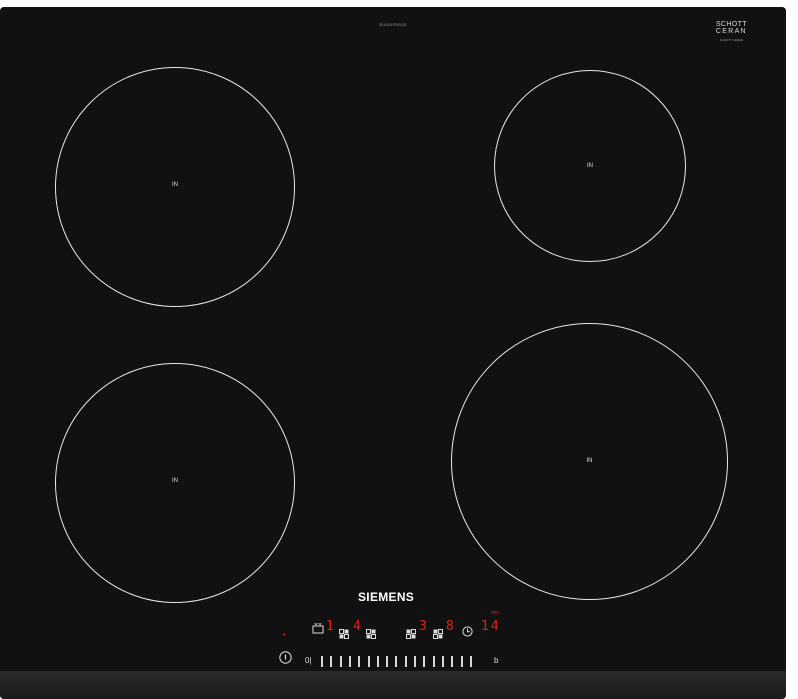 This screenshot has height=699, width=798. I want to click on zone-display-1: 1, so click(330, 626).